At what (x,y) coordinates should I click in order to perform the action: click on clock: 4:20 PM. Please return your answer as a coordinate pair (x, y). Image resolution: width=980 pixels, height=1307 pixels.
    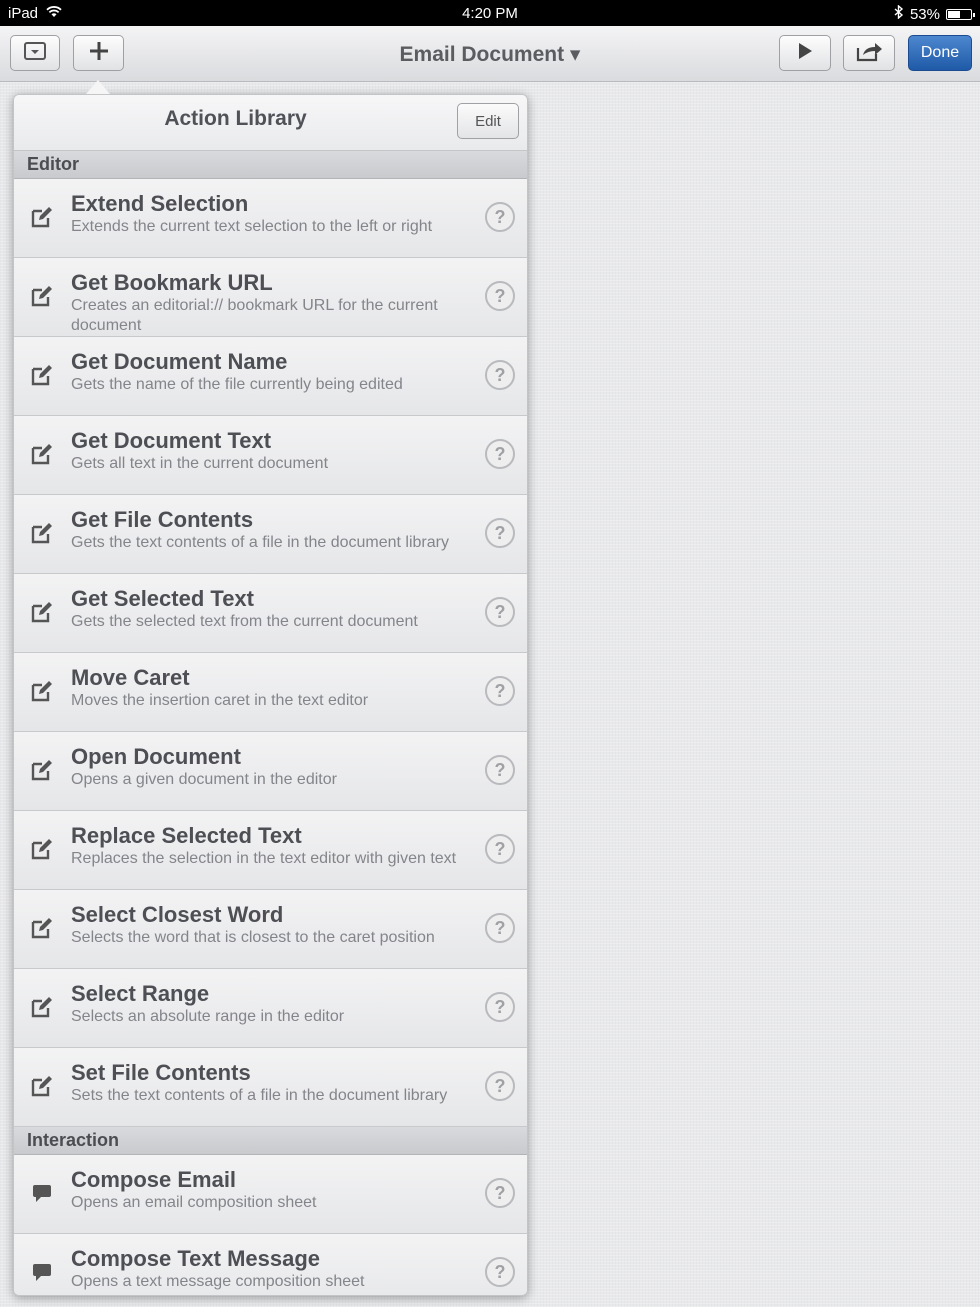
    Looking at the image, I should click on (490, 13).